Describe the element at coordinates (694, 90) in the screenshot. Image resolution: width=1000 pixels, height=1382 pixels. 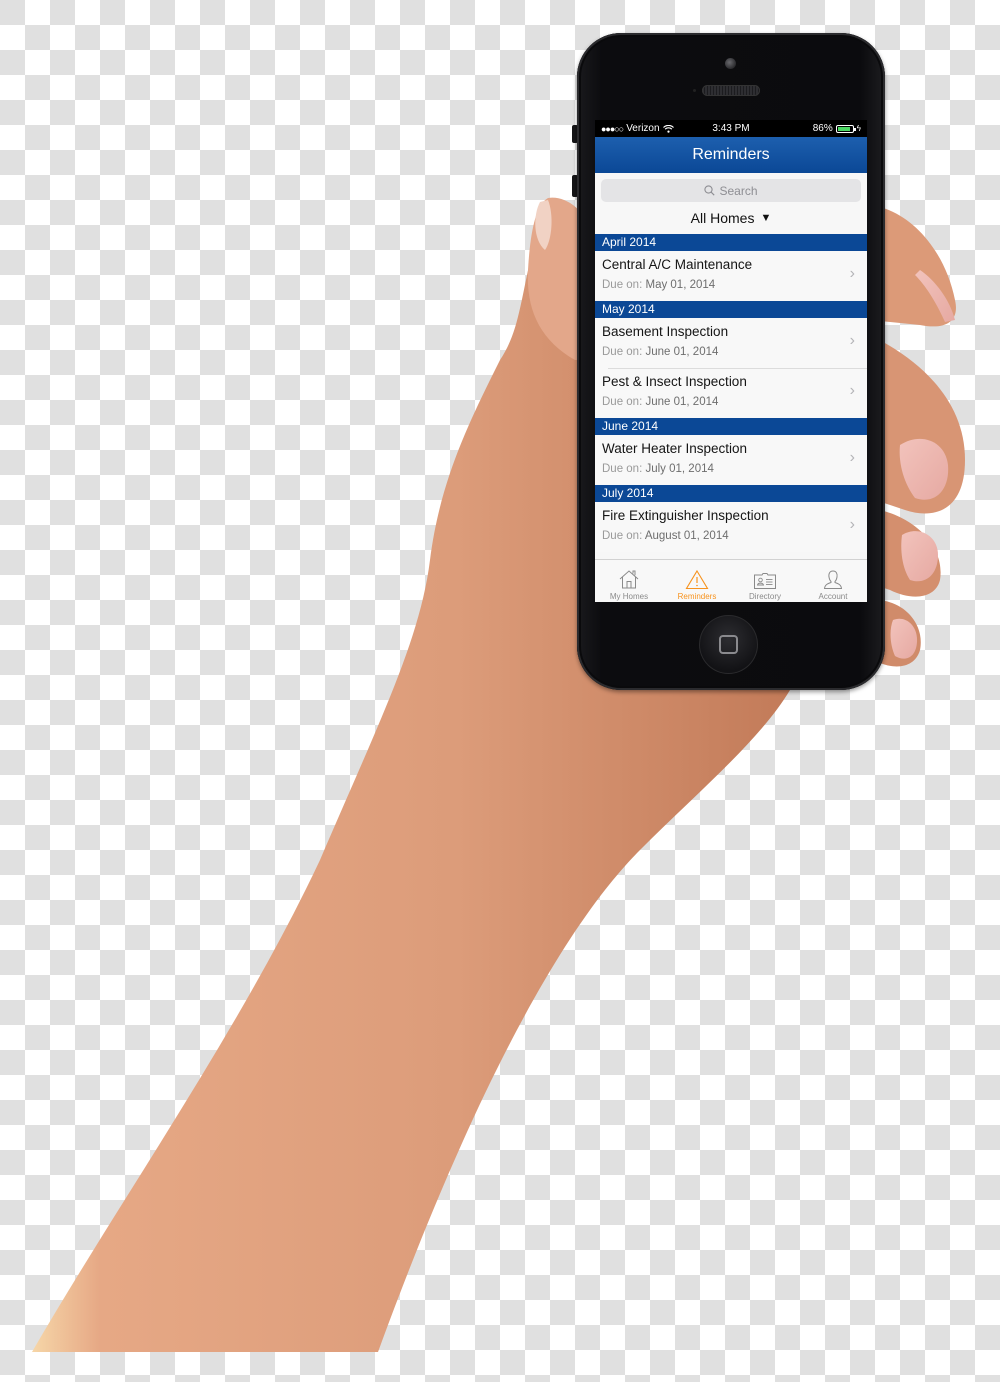
I see `proximity-sensor` at that location.